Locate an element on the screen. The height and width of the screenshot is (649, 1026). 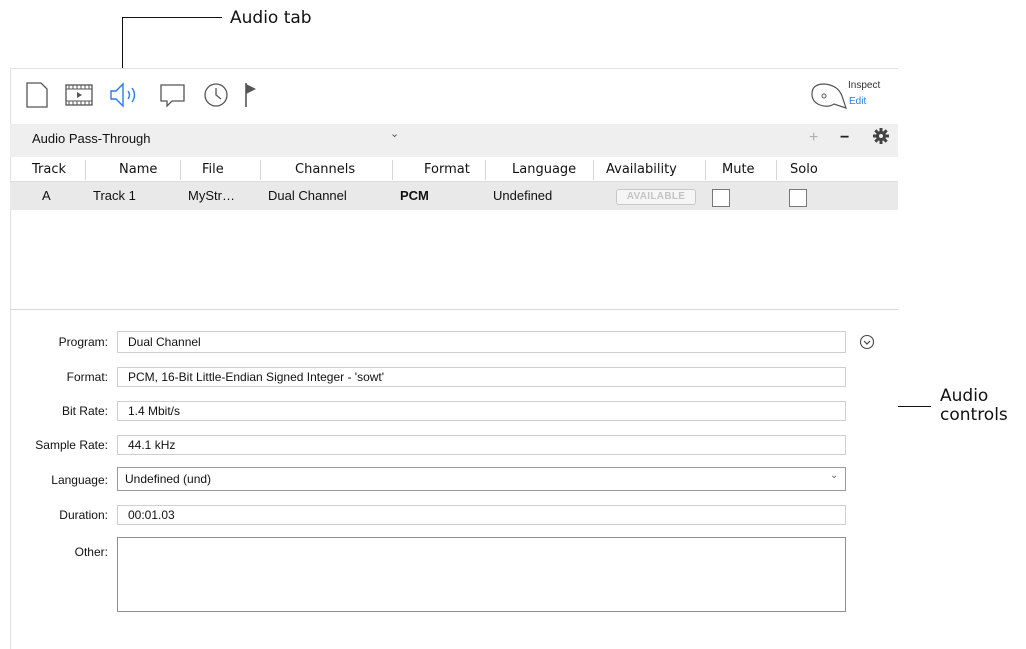
document-icon is located at coordinates (37, 95).